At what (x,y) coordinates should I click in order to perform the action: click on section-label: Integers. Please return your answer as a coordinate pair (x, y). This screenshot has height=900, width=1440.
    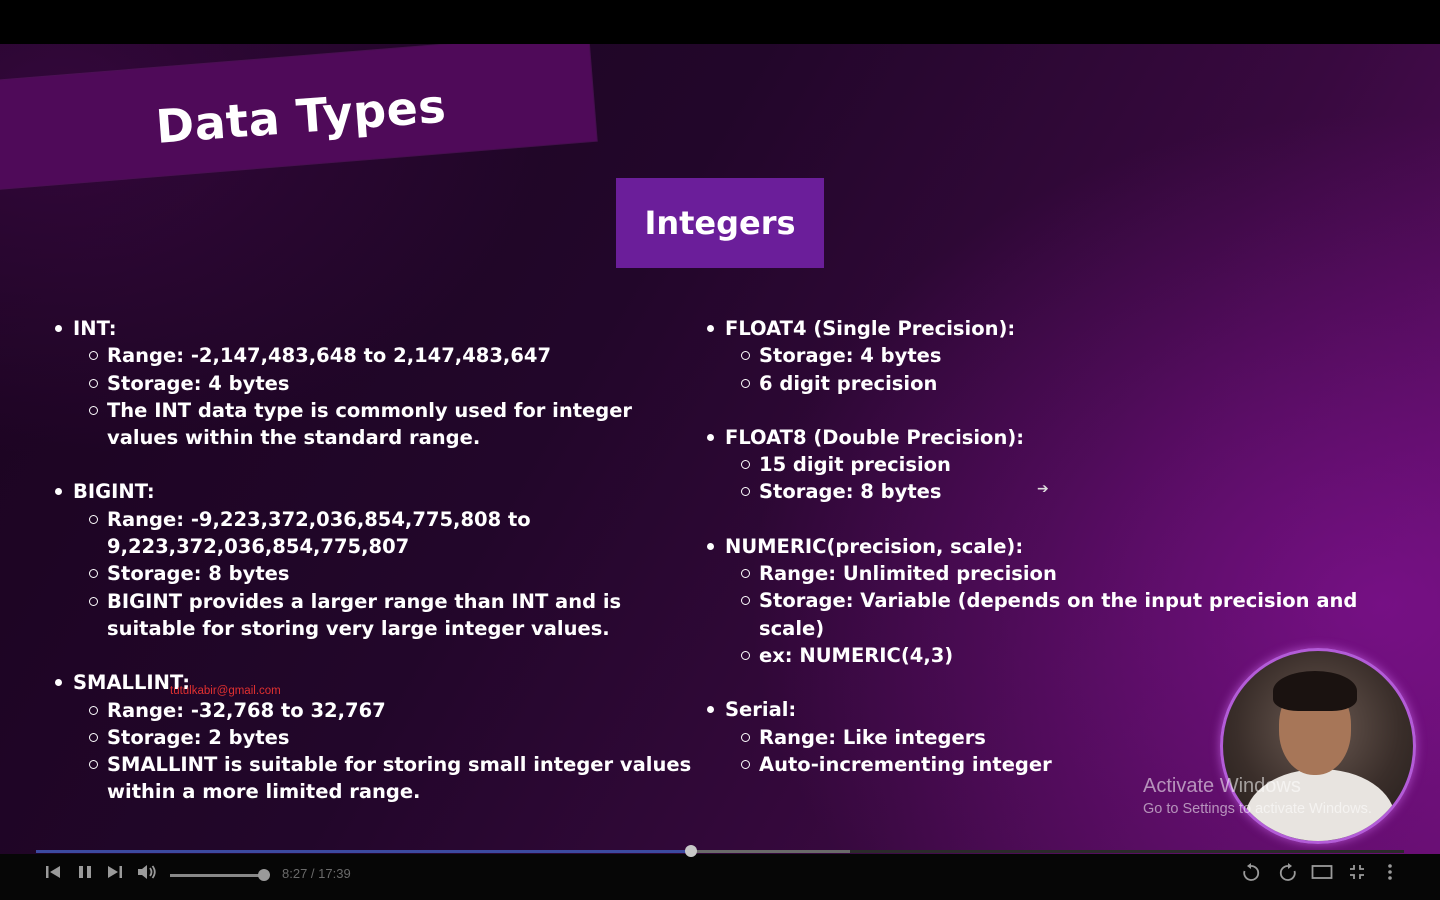
    Looking at the image, I should click on (720, 223).